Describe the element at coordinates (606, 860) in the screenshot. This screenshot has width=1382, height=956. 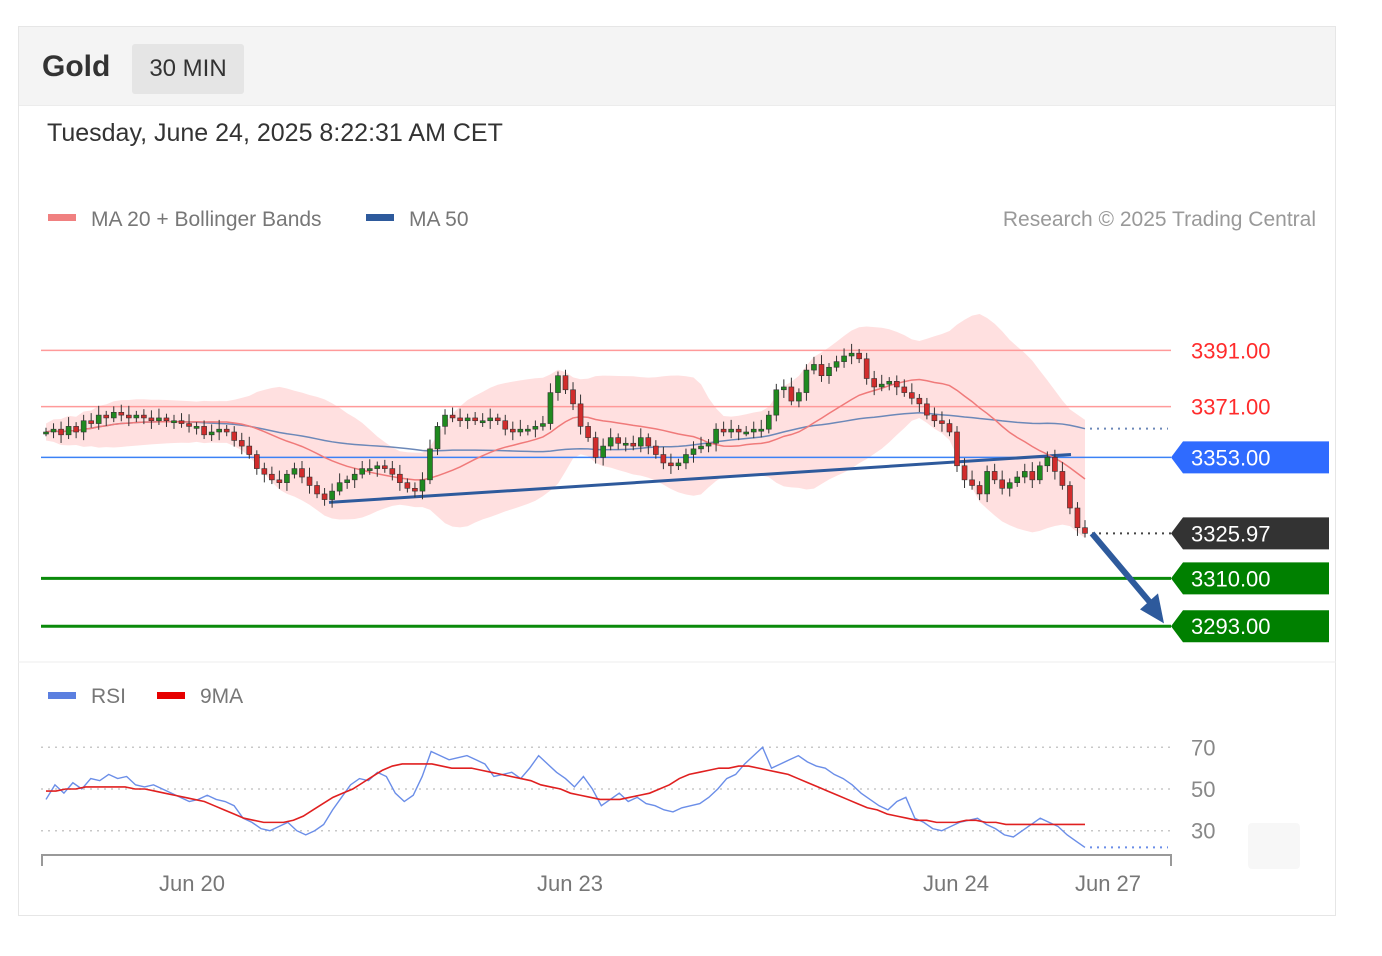
I see `time-axis` at that location.